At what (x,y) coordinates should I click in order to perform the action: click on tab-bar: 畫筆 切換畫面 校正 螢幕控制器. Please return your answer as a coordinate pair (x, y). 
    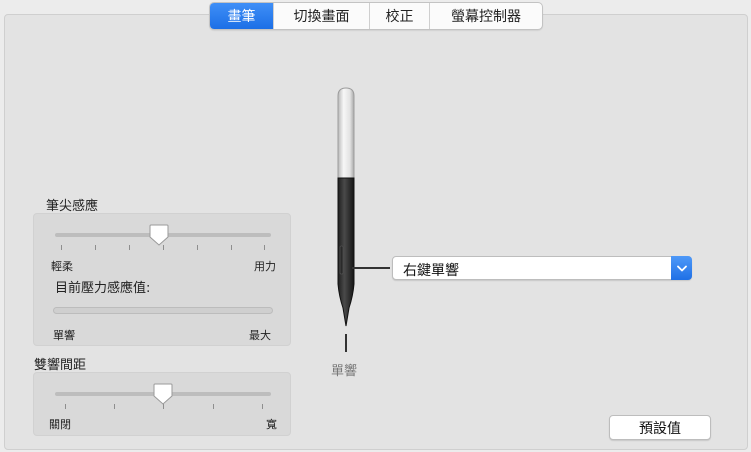
    Looking at the image, I should click on (376, 16).